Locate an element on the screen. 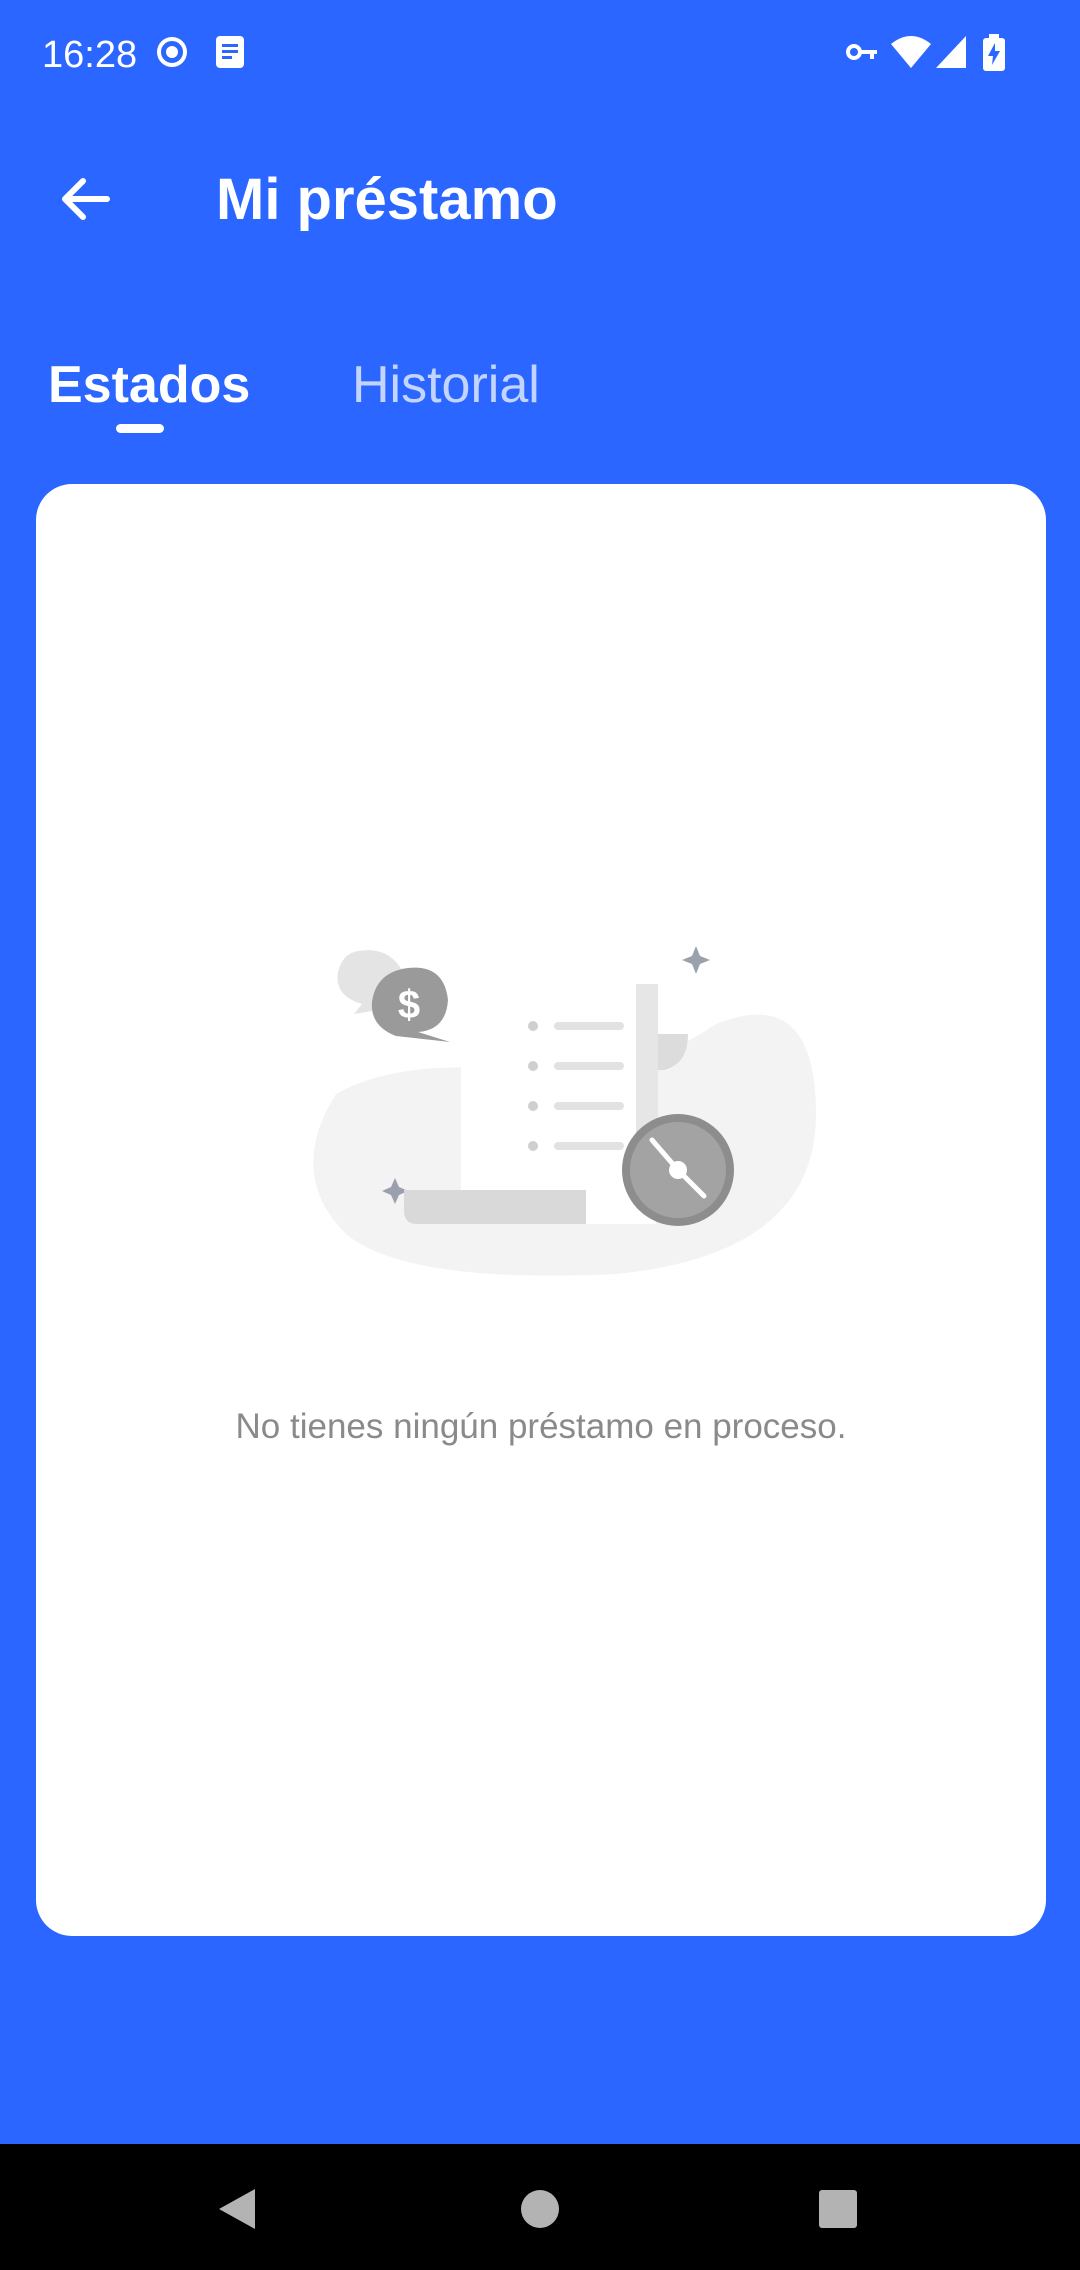 The width and height of the screenshot is (1080, 2270). system-nav-bar is located at coordinates (540, 2207).